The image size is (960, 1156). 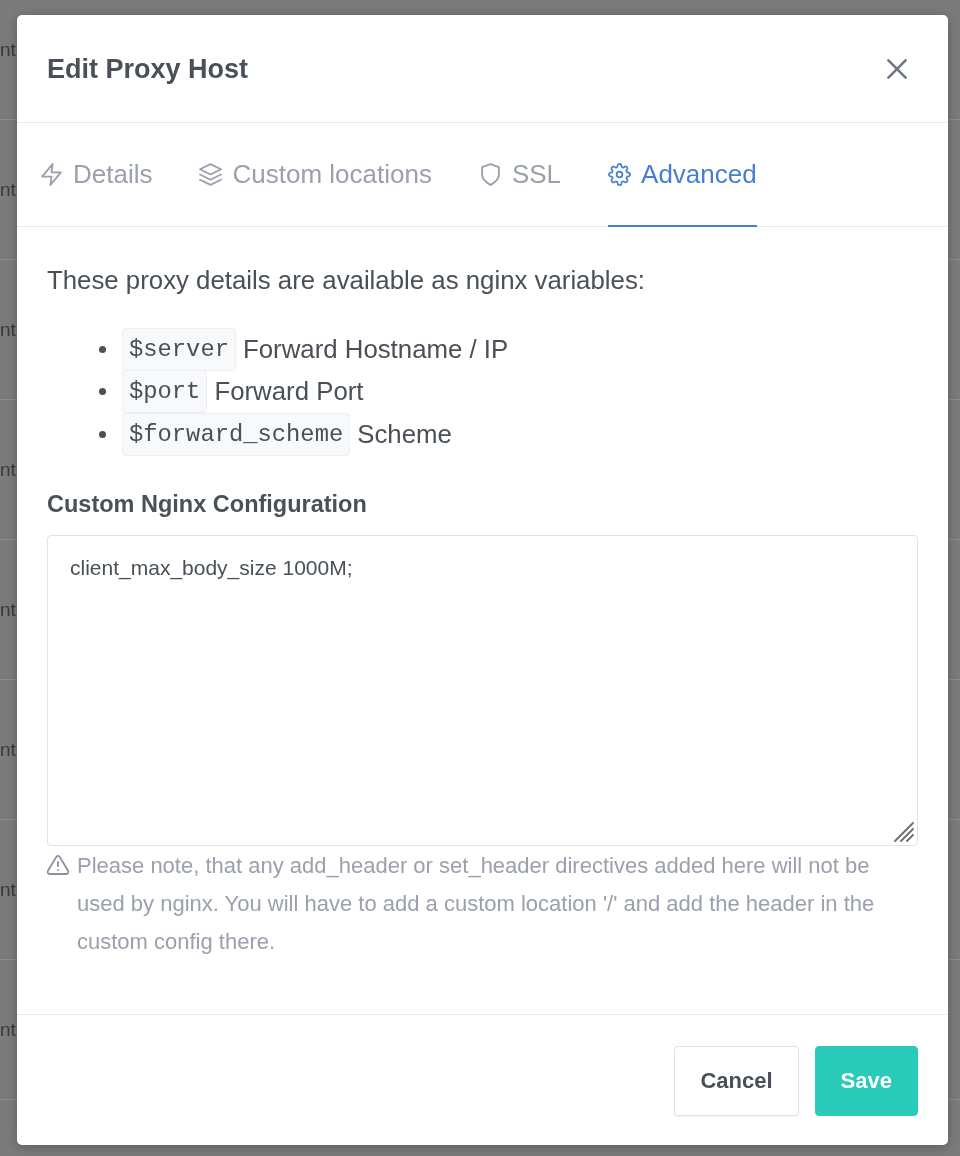 I want to click on tab: Advanced, so click(x=682, y=175).